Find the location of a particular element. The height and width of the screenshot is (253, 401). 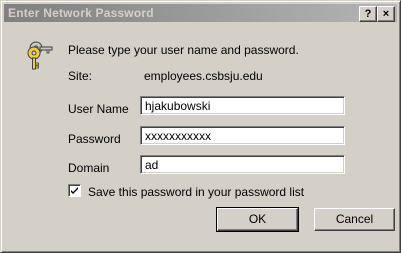

prompt-text: Please type your user name and password. is located at coordinates (183, 50).